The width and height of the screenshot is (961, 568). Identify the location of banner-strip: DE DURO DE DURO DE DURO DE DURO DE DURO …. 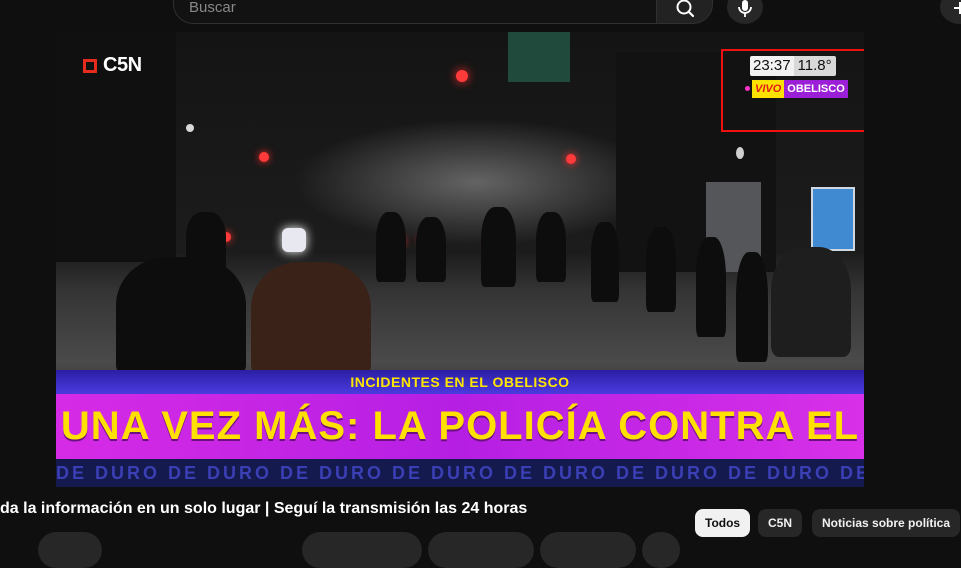
(460, 473).